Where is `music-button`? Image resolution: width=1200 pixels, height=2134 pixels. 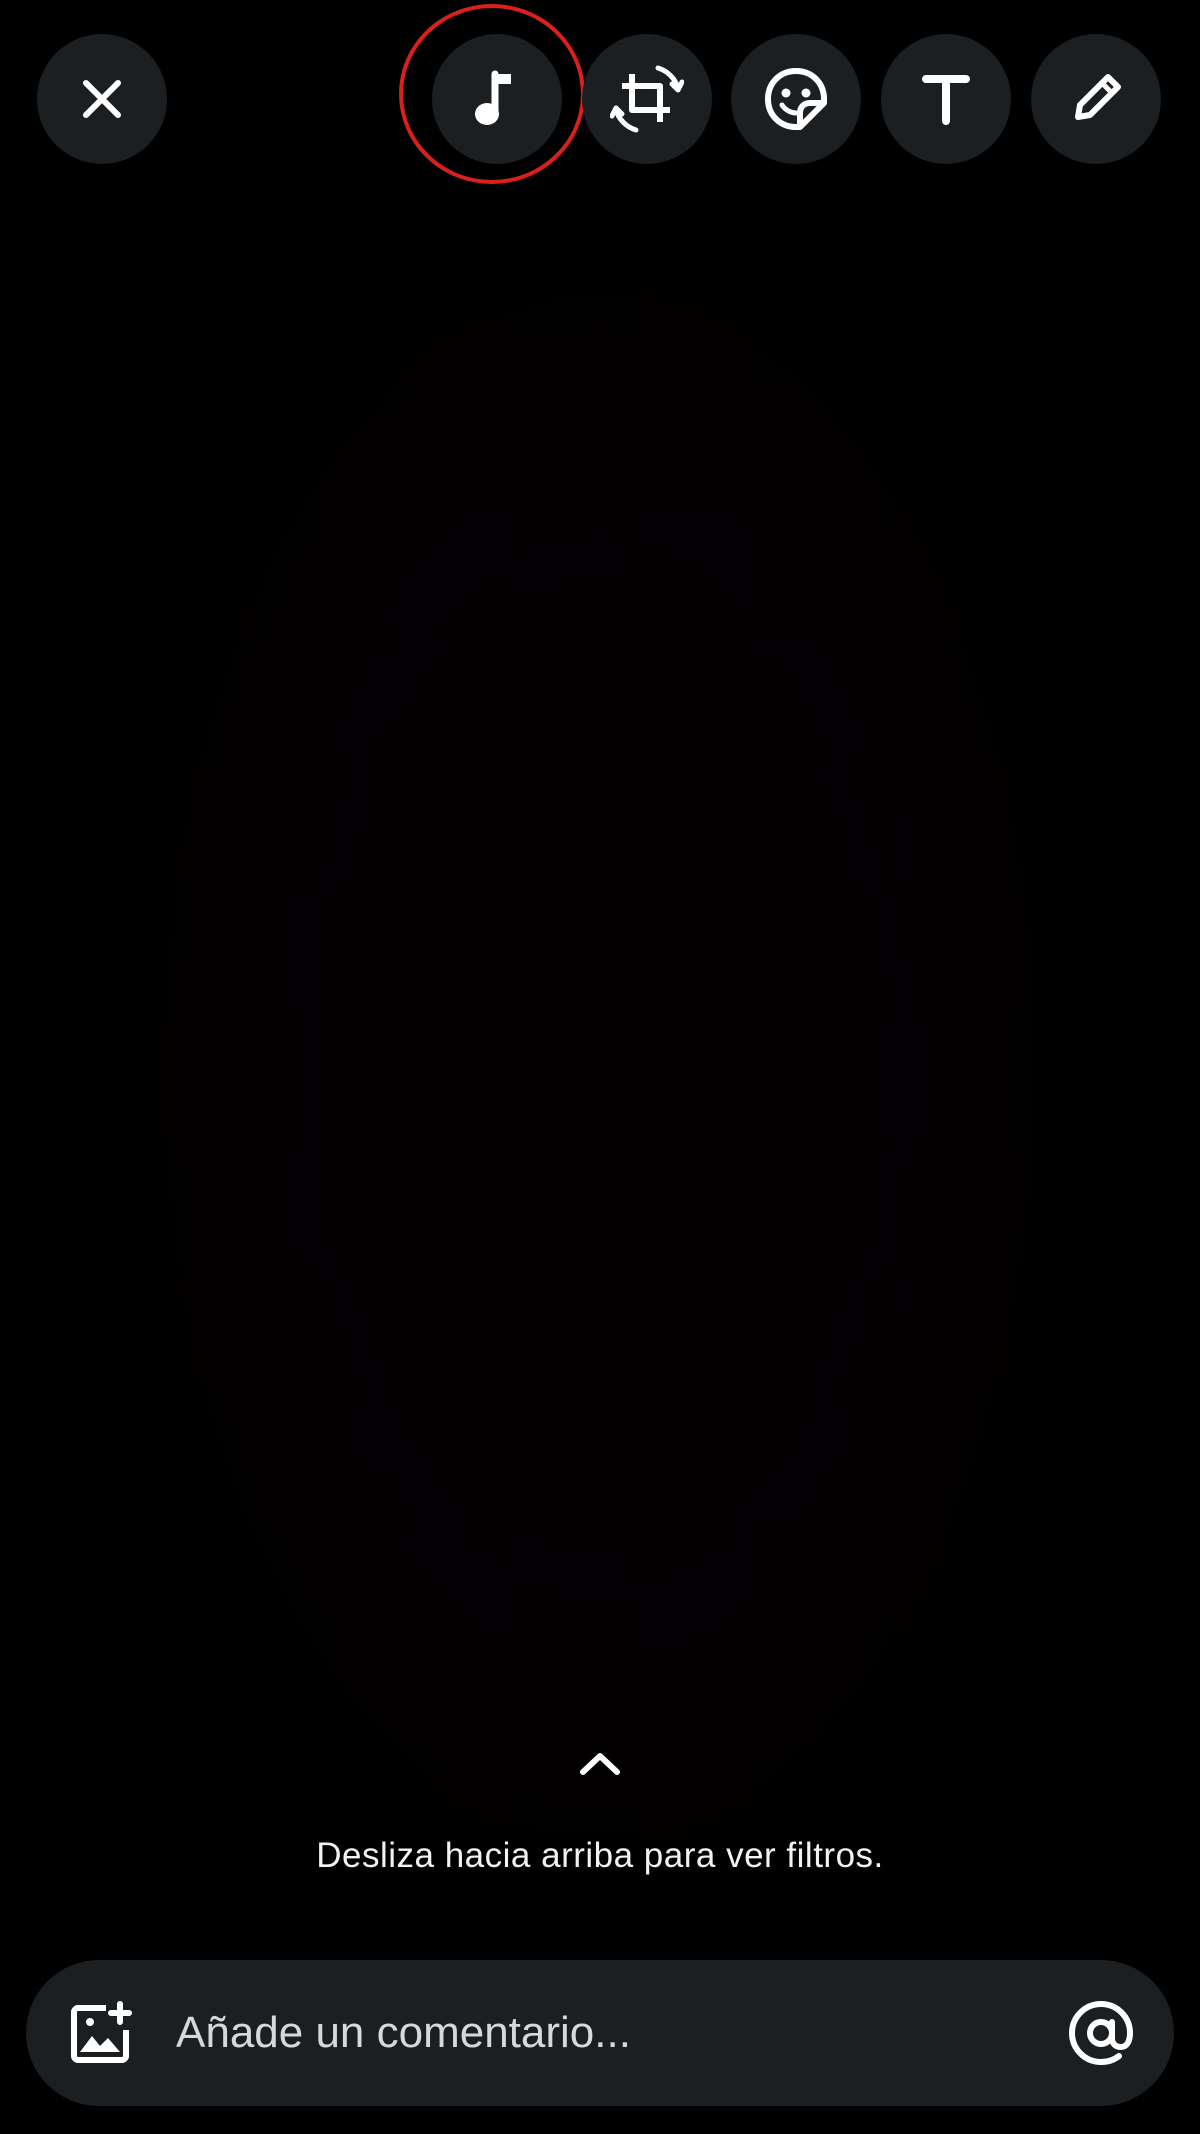 music-button is located at coordinates (497, 99).